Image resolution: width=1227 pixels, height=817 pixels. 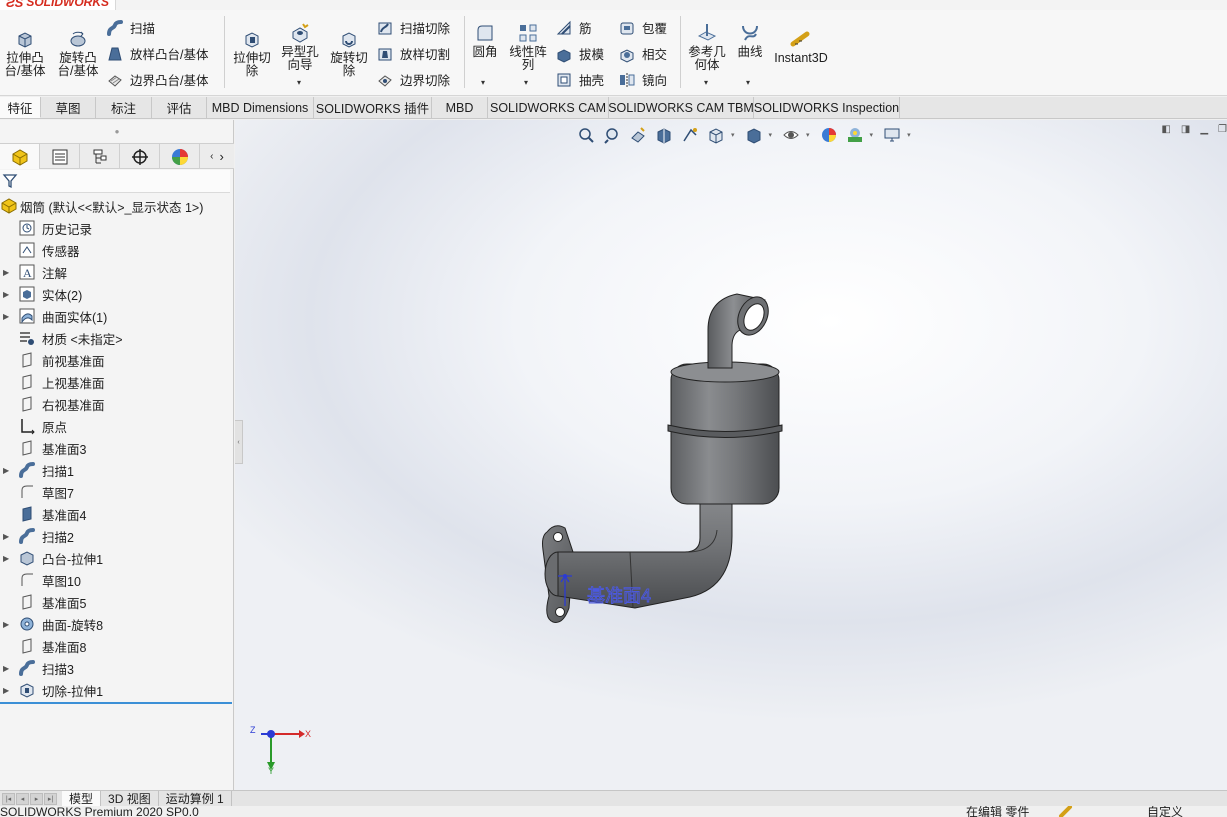 What do you see at coordinates (855, 135) in the screenshot?
I see `apply-scene-button` at bounding box center [855, 135].